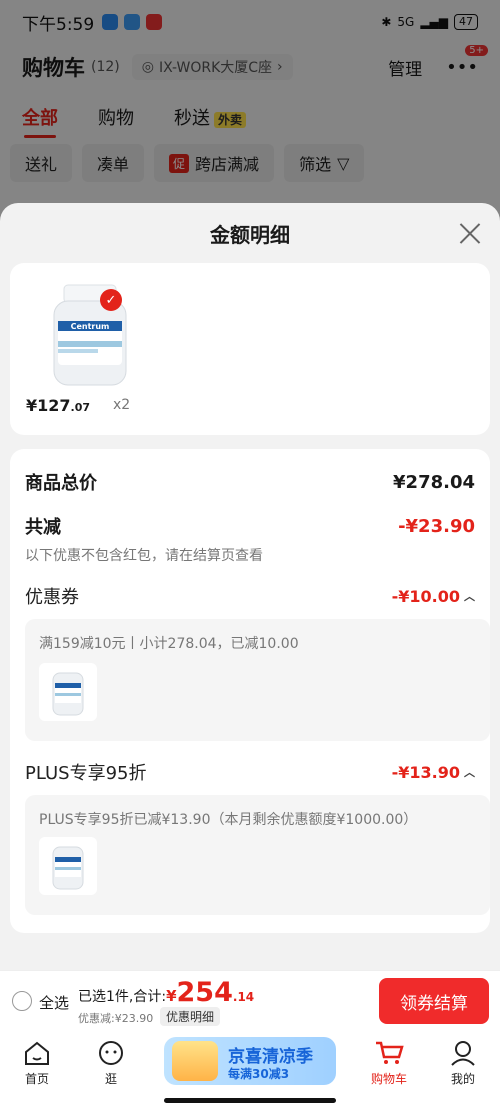  I want to click on banner-subtitle: 每满30减3, so click(259, 1074).